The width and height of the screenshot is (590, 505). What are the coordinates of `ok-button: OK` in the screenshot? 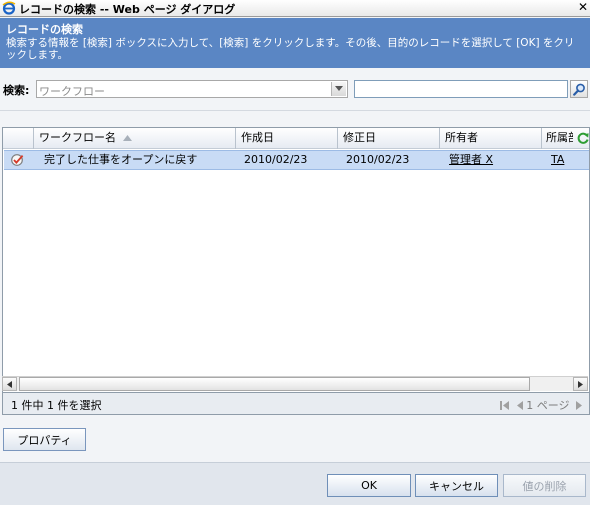 It's located at (369, 485).